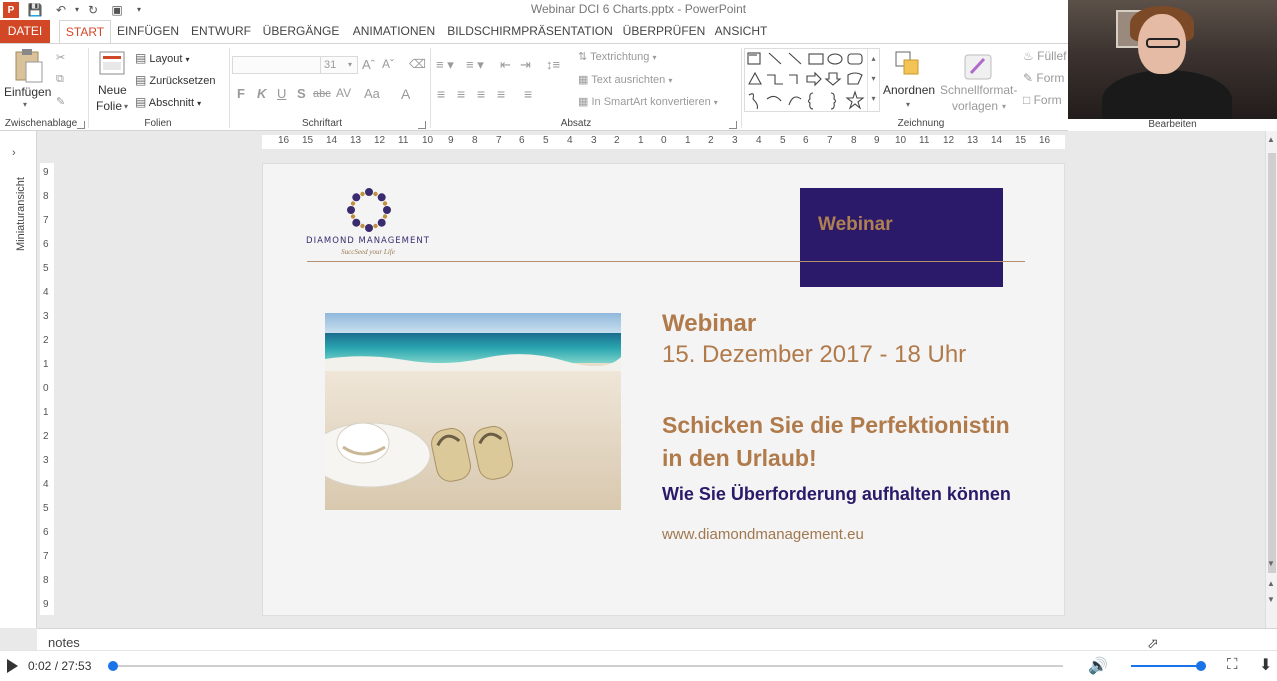  What do you see at coordinates (126, 106) in the screenshot?
I see `new-slide-dropdown-icon: ▾` at bounding box center [126, 106].